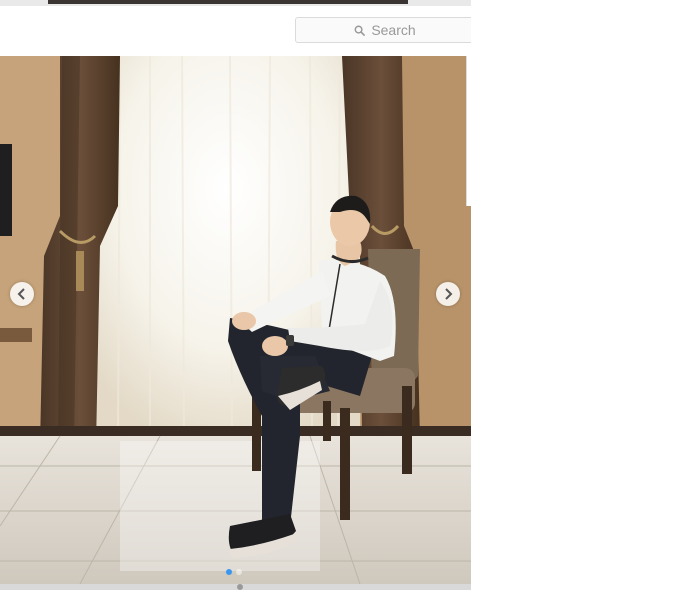 This screenshot has height=590, width=680. What do you see at coordinates (234, 572) in the screenshot?
I see `carousel-dots` at bounding box center [234, 572].